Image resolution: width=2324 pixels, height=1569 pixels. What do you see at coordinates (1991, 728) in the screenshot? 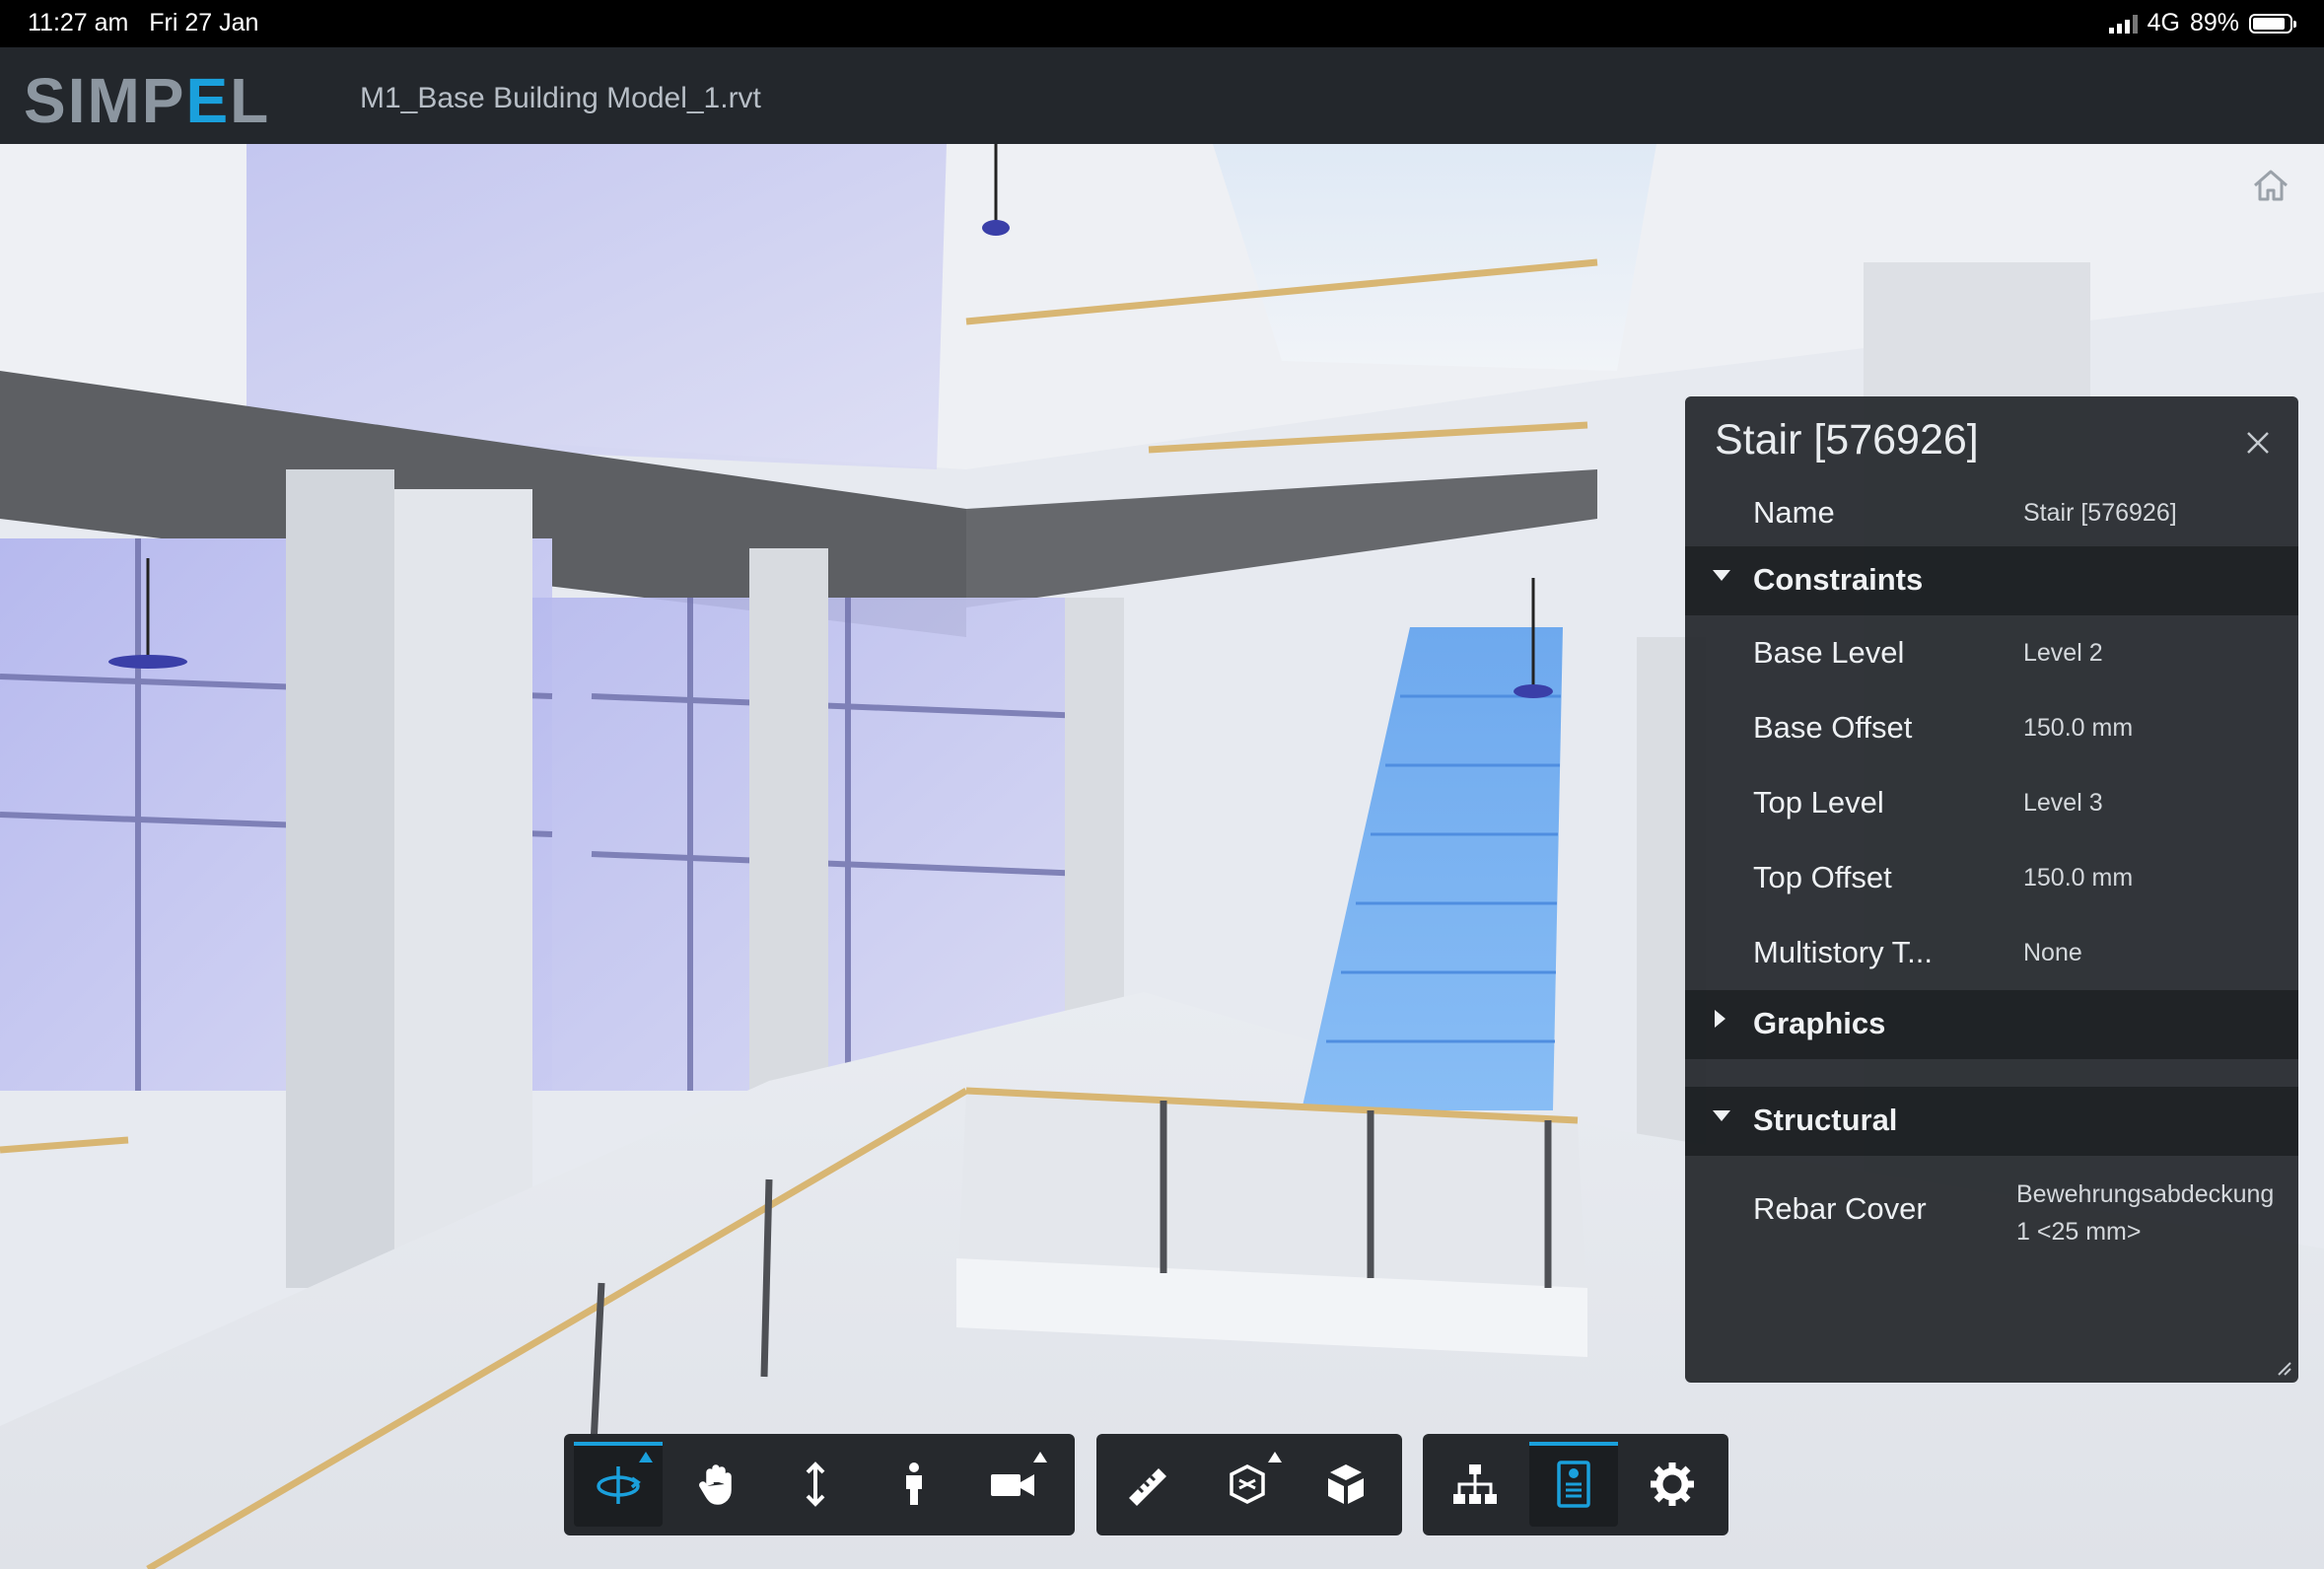
I see `property-row: Base Offset 150.0 mm` at bounding box center [1991, 728].